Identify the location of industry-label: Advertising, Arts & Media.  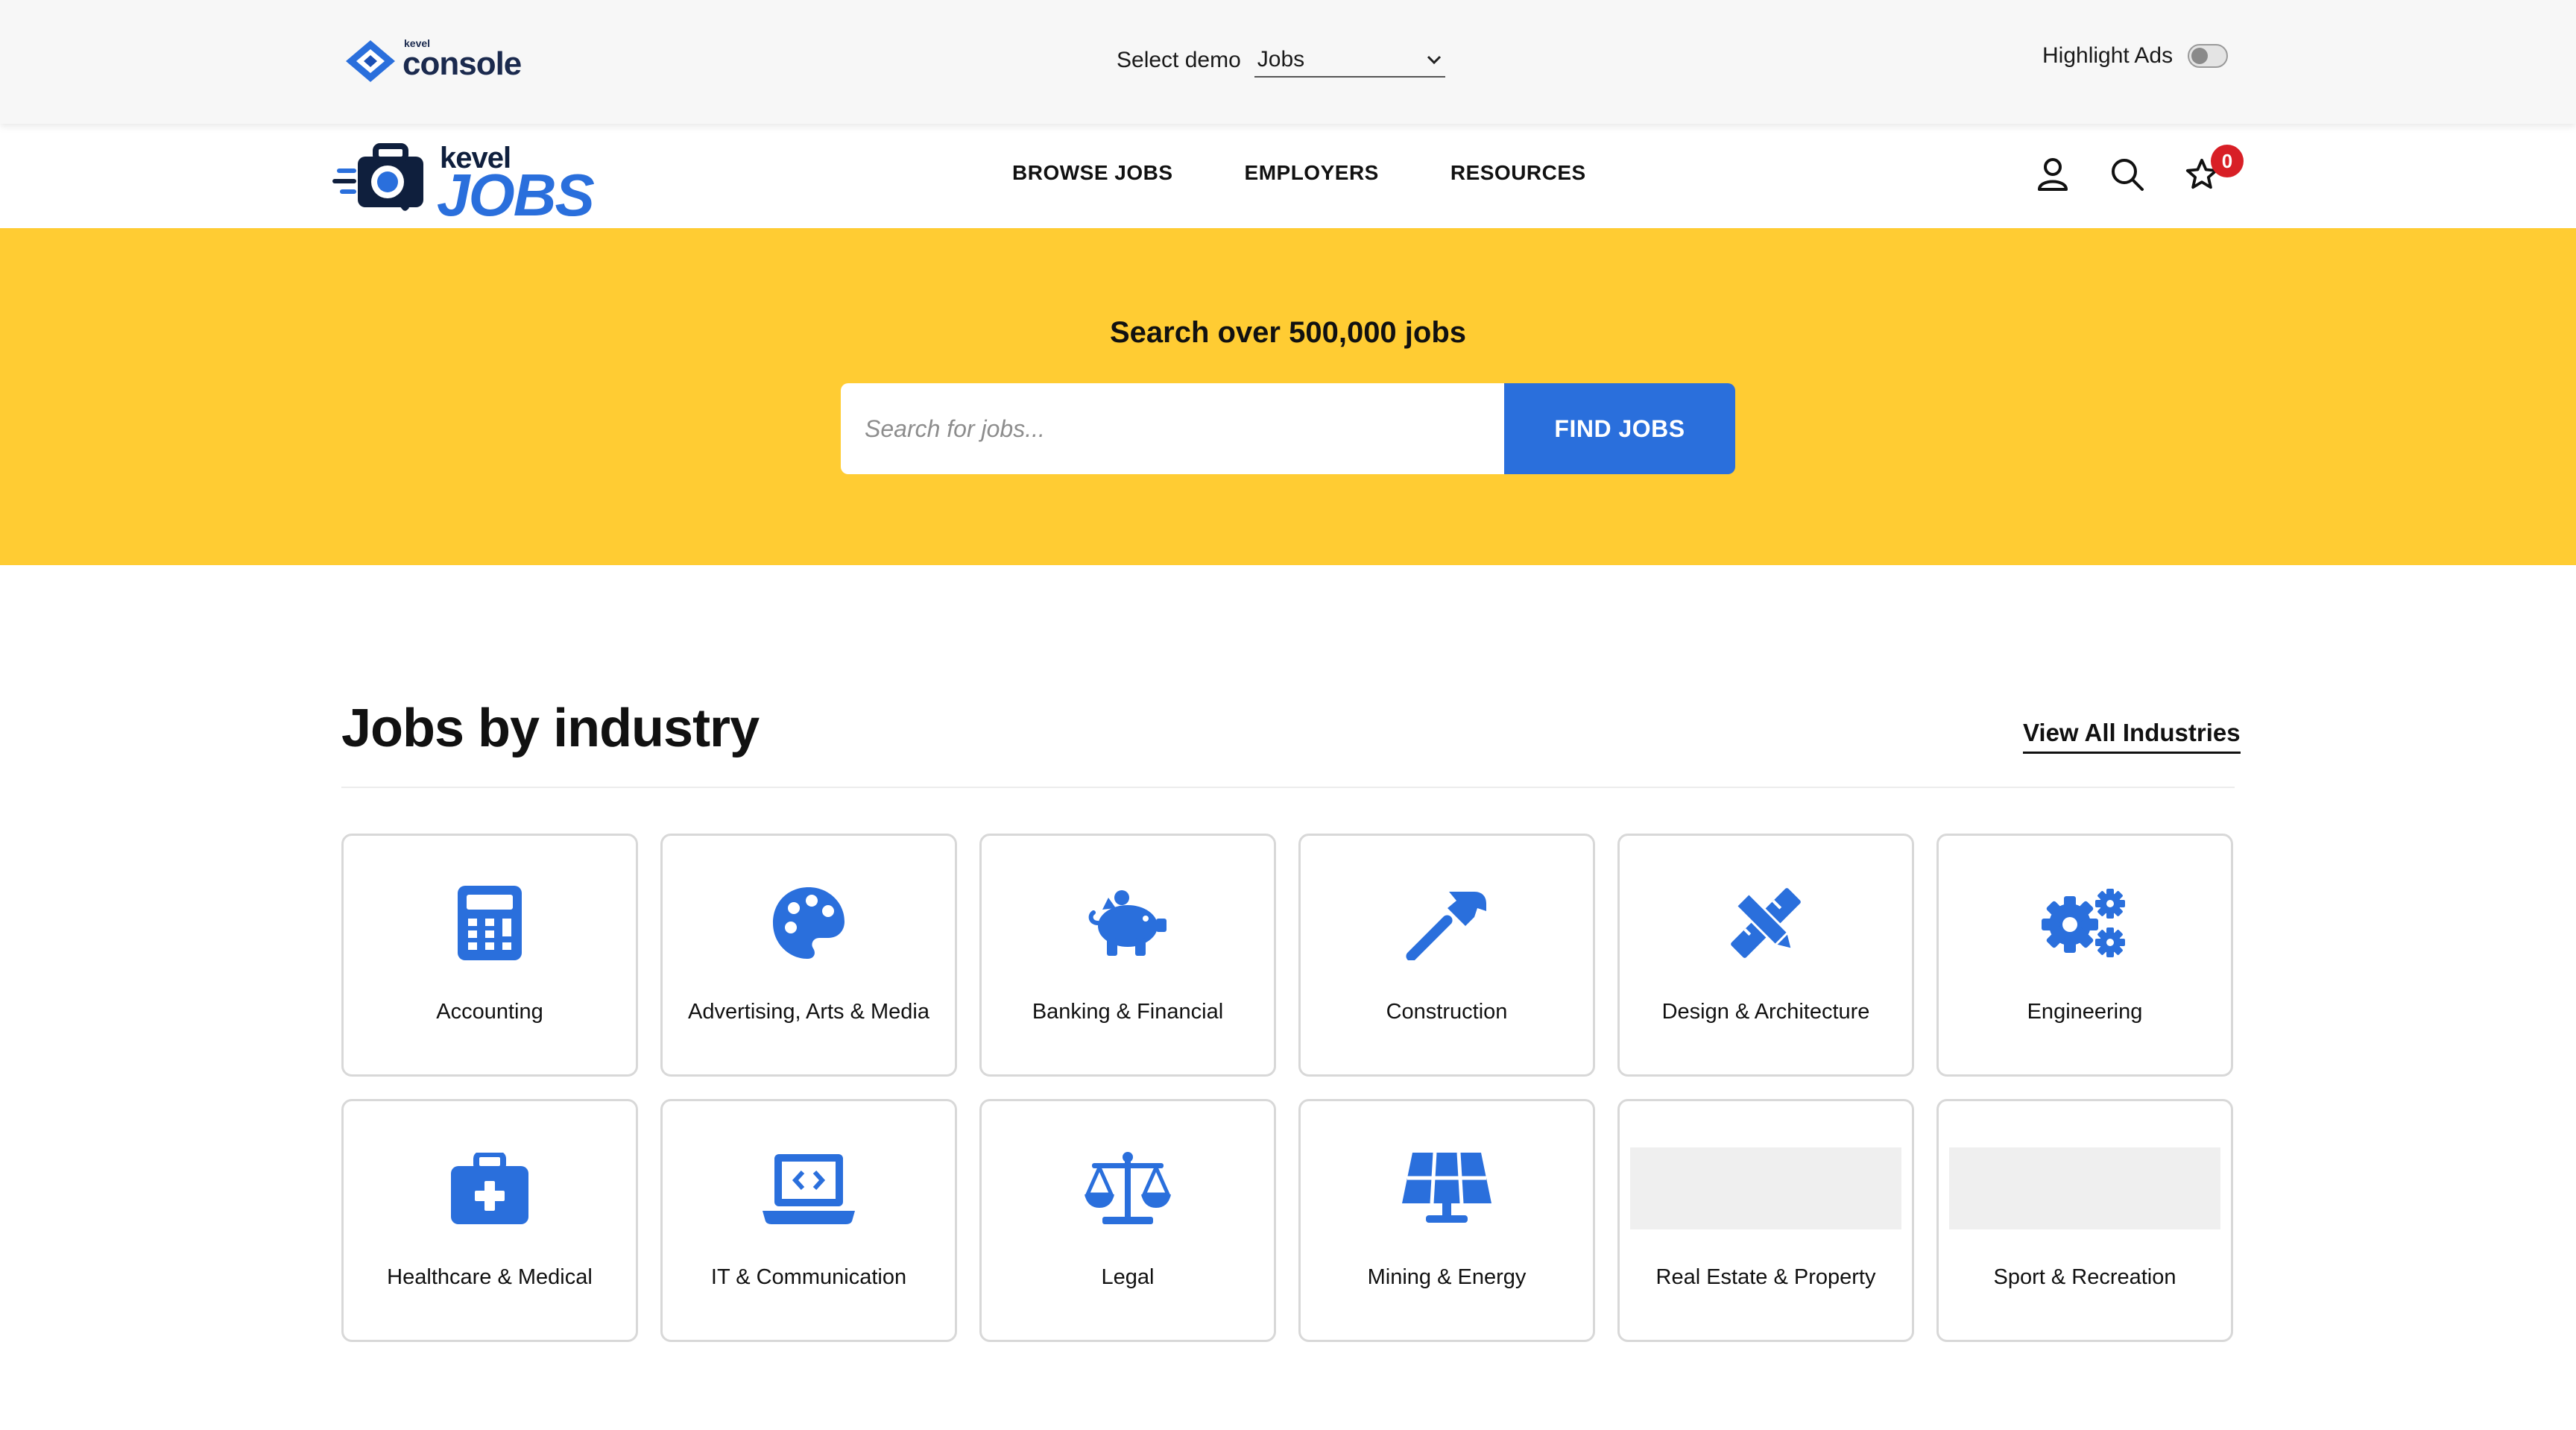
(808, 1012).